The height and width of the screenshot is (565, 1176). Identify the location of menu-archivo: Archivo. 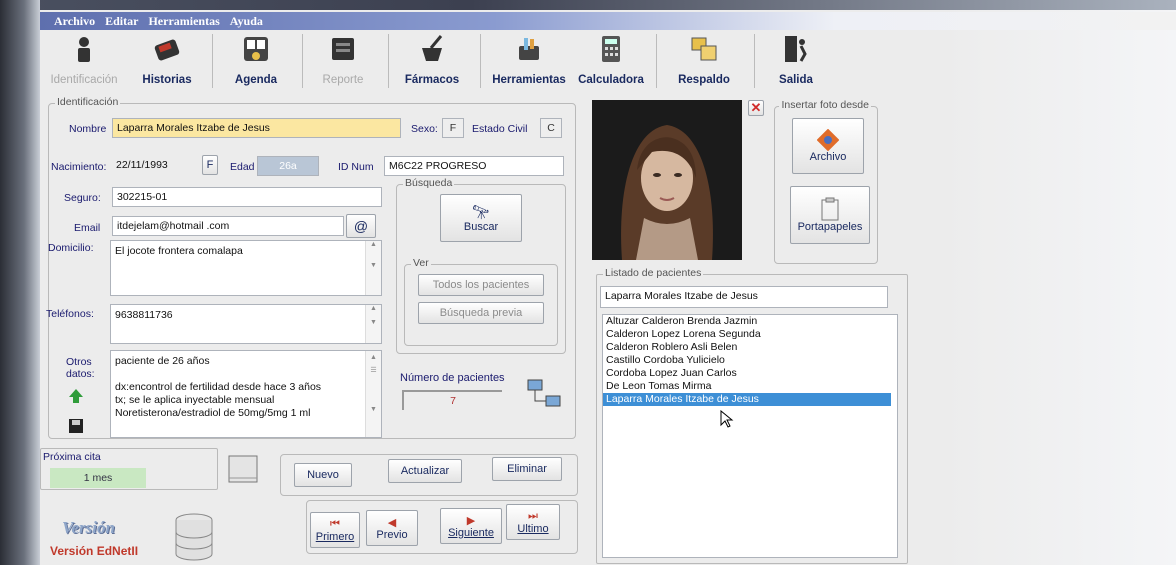
(74, 21).